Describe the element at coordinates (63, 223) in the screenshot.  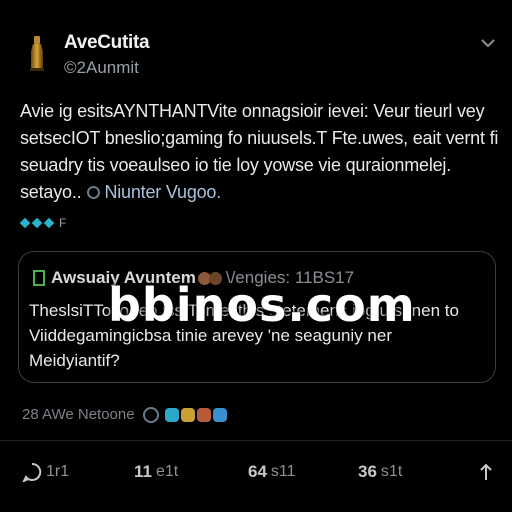
I see `emoji-row-tail: F` at that location.